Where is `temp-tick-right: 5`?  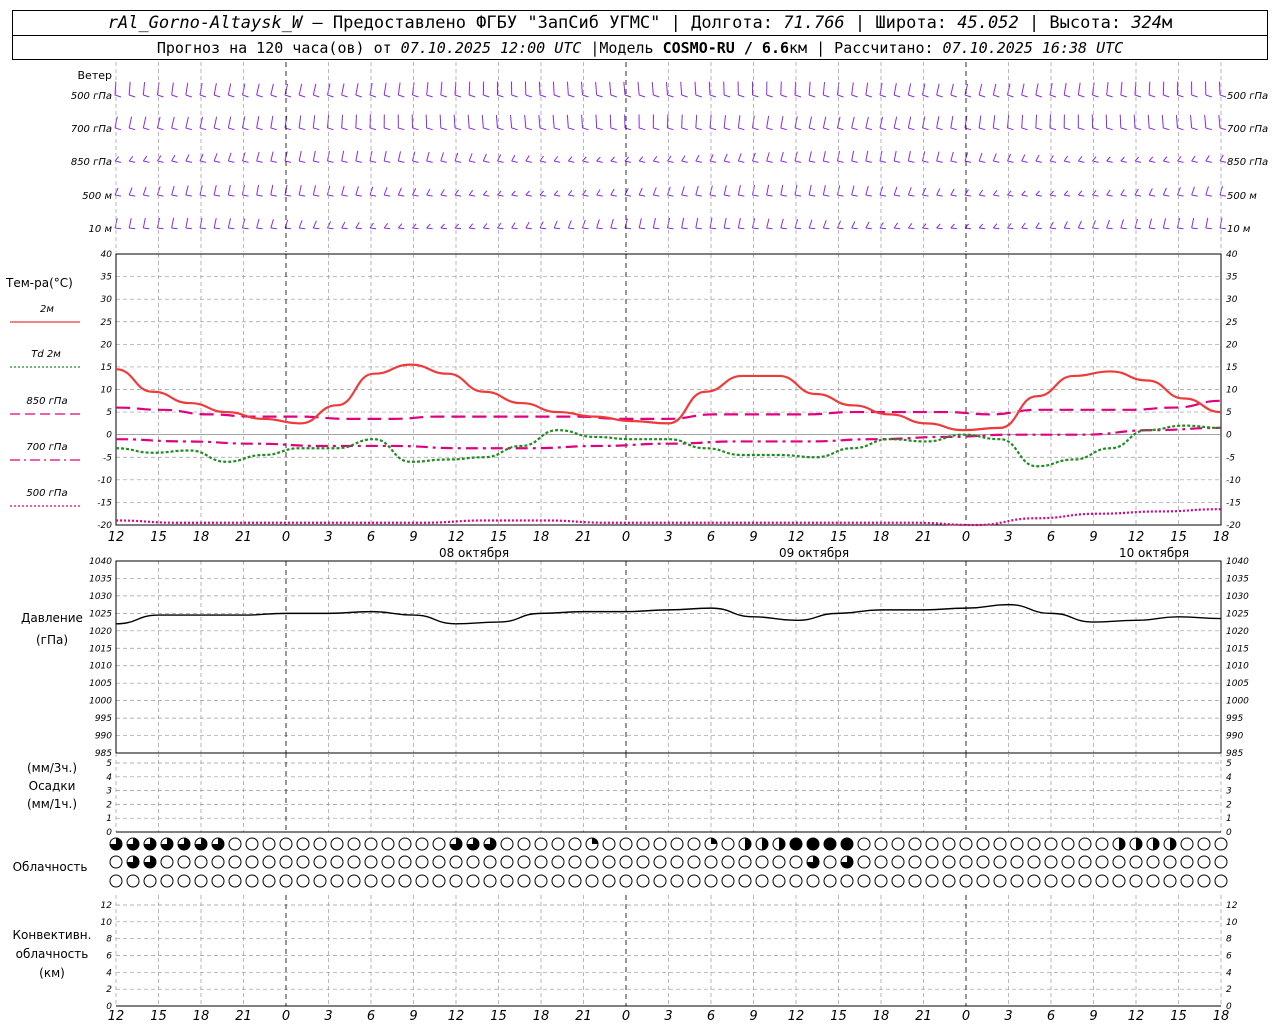
temp-tick-right: 5 is located at coordinates (1229, 413).